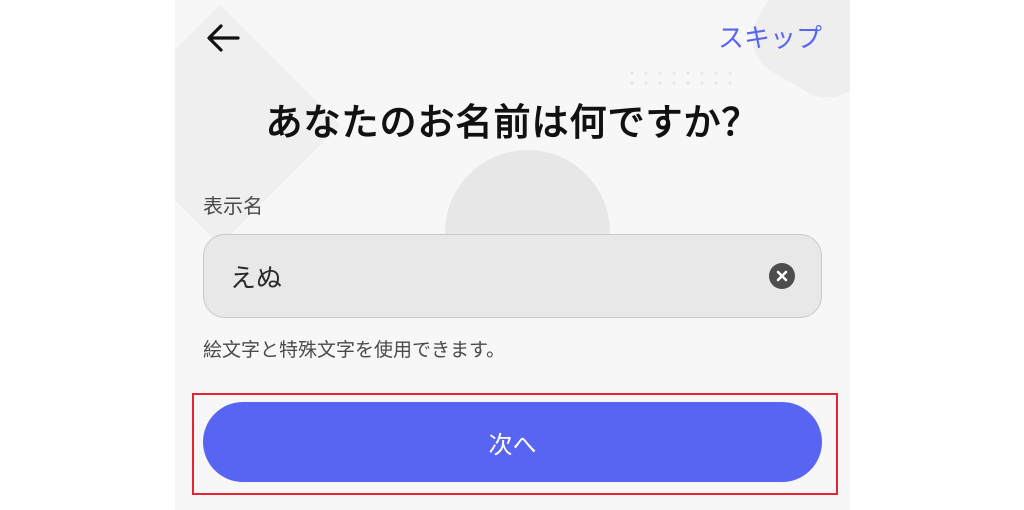  I want to click on clear-x-icon, so click(782, 276).